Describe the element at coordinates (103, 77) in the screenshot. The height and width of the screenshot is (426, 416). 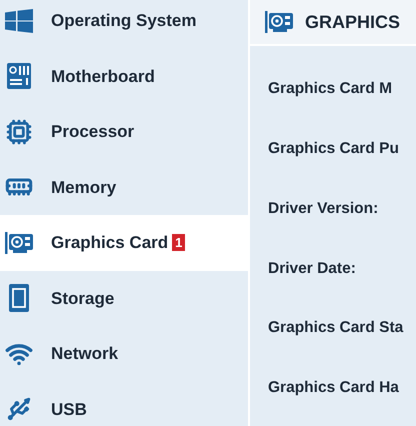
I see `sidebar-item-label: Motherboard` at that location.